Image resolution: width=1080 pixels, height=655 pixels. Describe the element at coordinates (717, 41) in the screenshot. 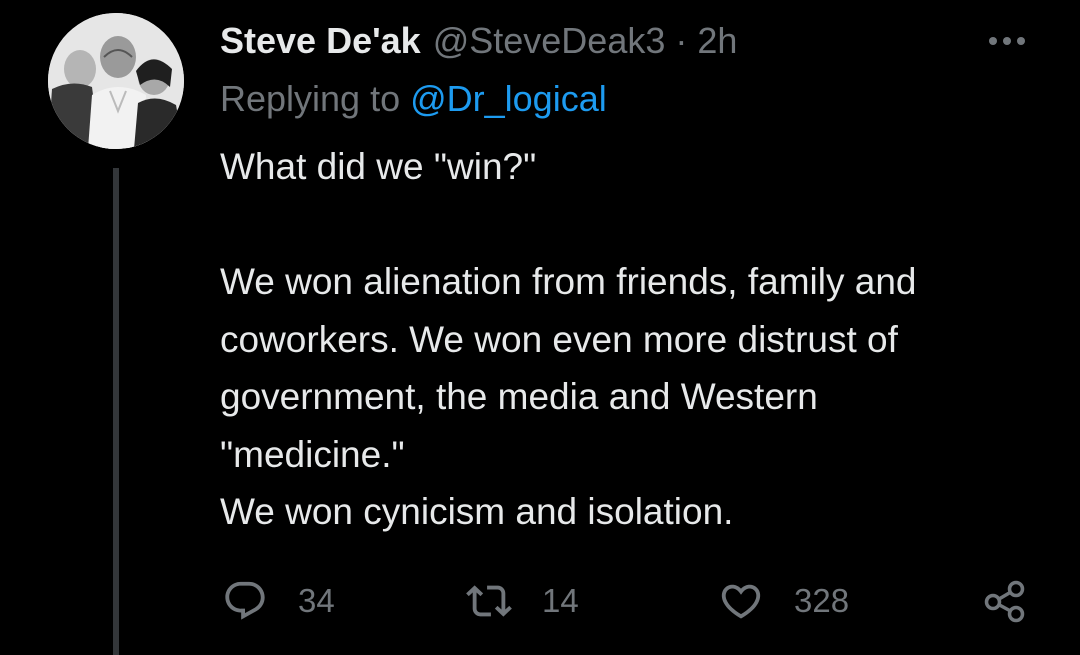

I see `timestamp: 2h` at that location.